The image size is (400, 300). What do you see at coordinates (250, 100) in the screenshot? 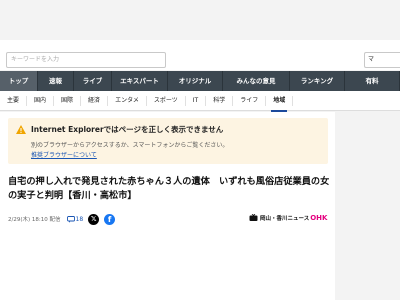
I see `category-life: ライフ` at bounding box center [250, 100].